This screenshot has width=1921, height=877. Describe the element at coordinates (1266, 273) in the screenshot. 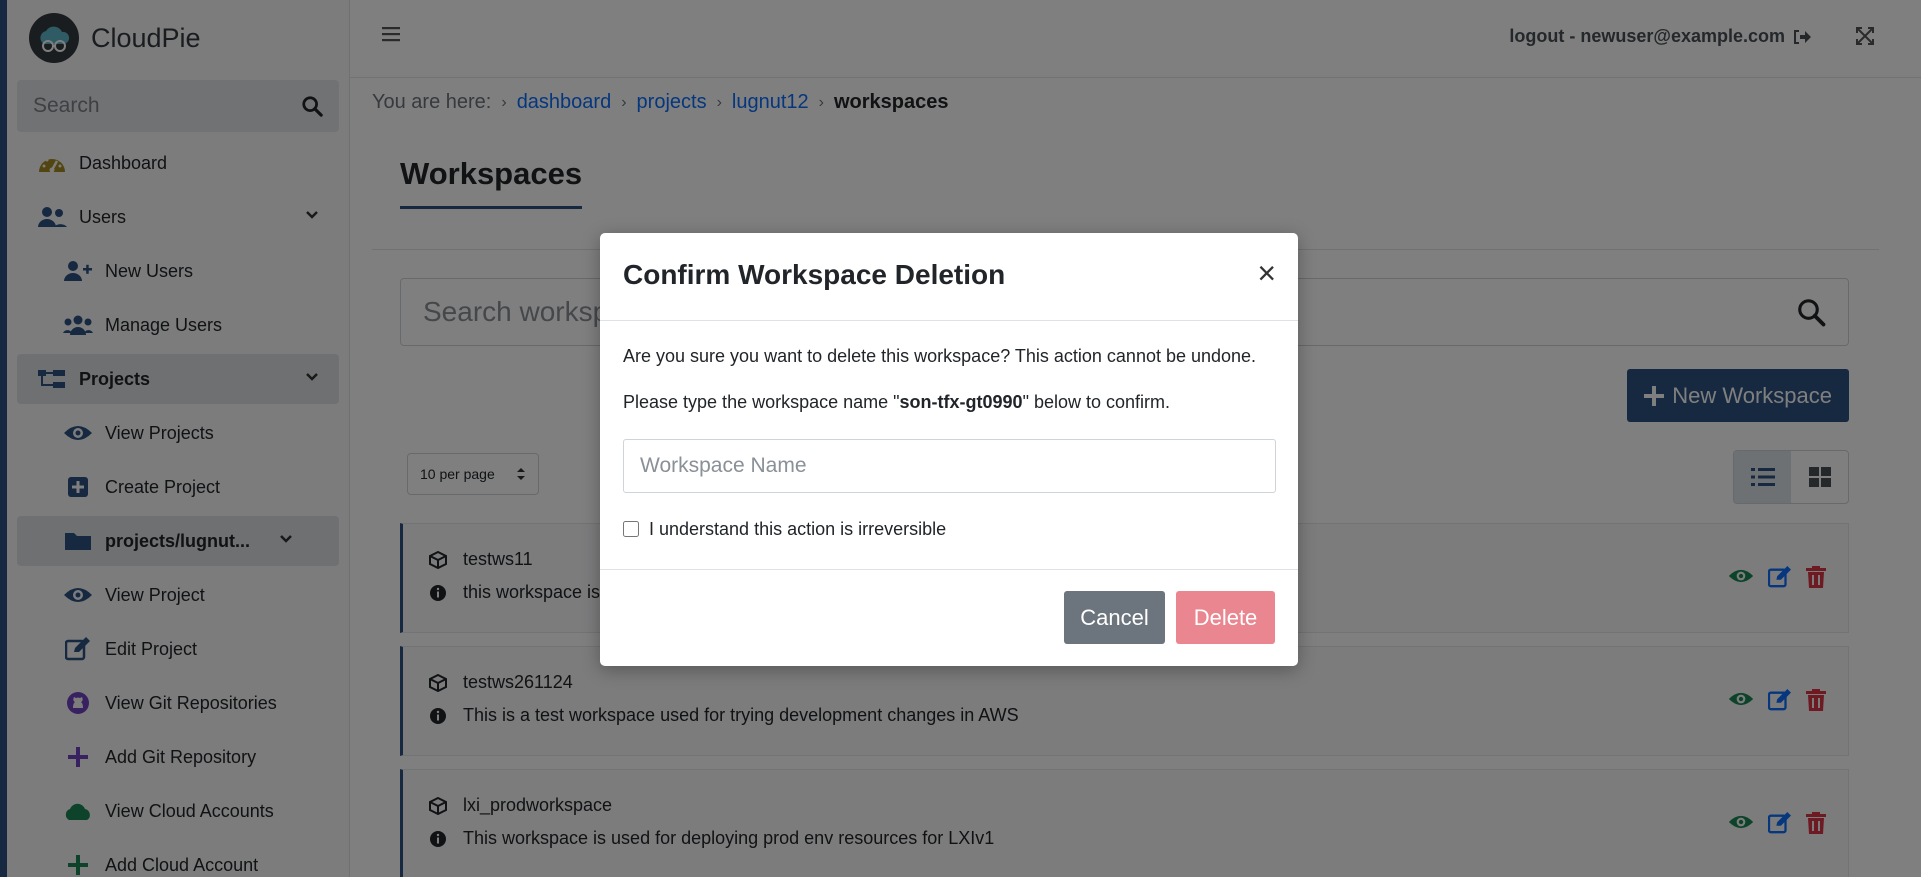

I see `close-icon: ×` at that location.